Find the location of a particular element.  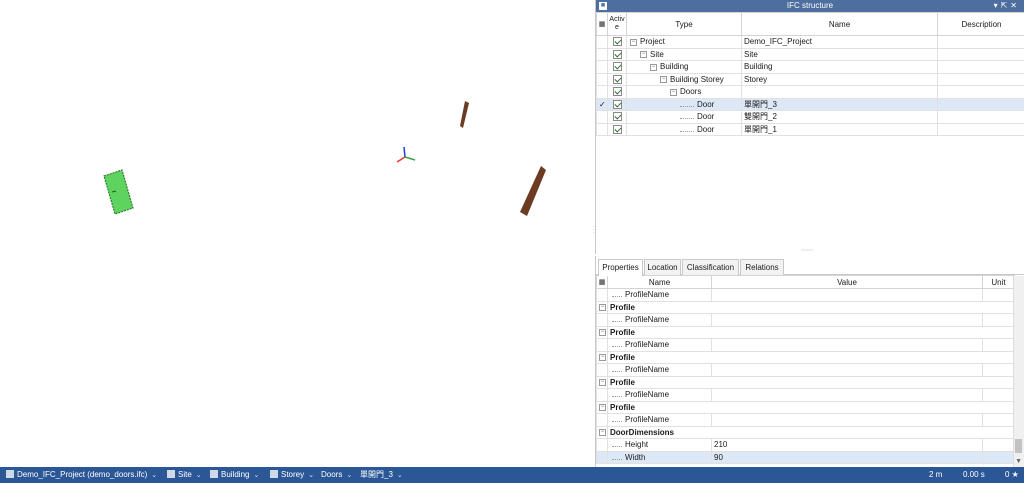

column-header-unit: Unit is located at coordinates (998, 282).